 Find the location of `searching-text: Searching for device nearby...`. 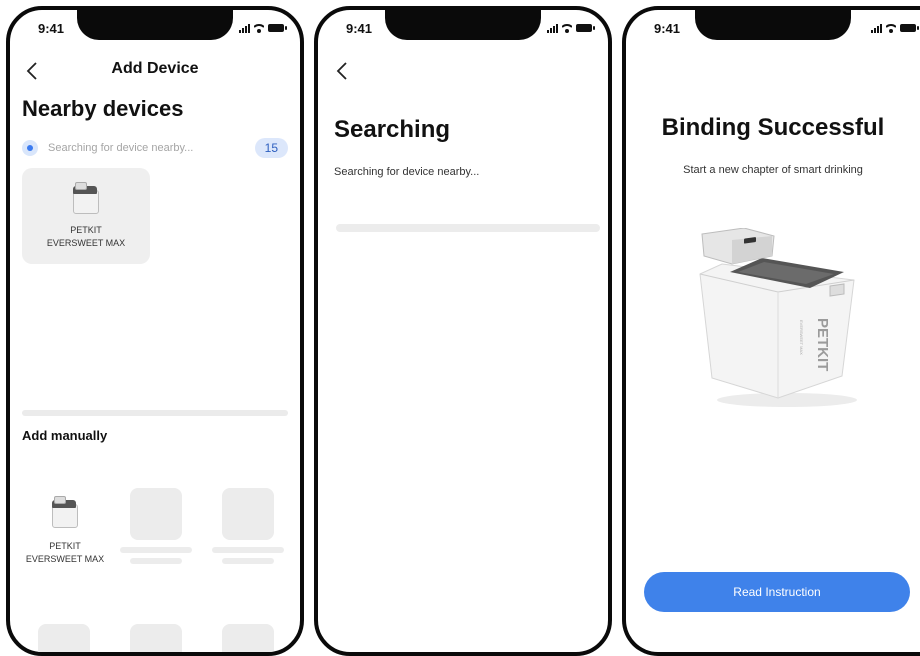

searching-text: Searching for device nearby... is located at coordinates (121, 148).